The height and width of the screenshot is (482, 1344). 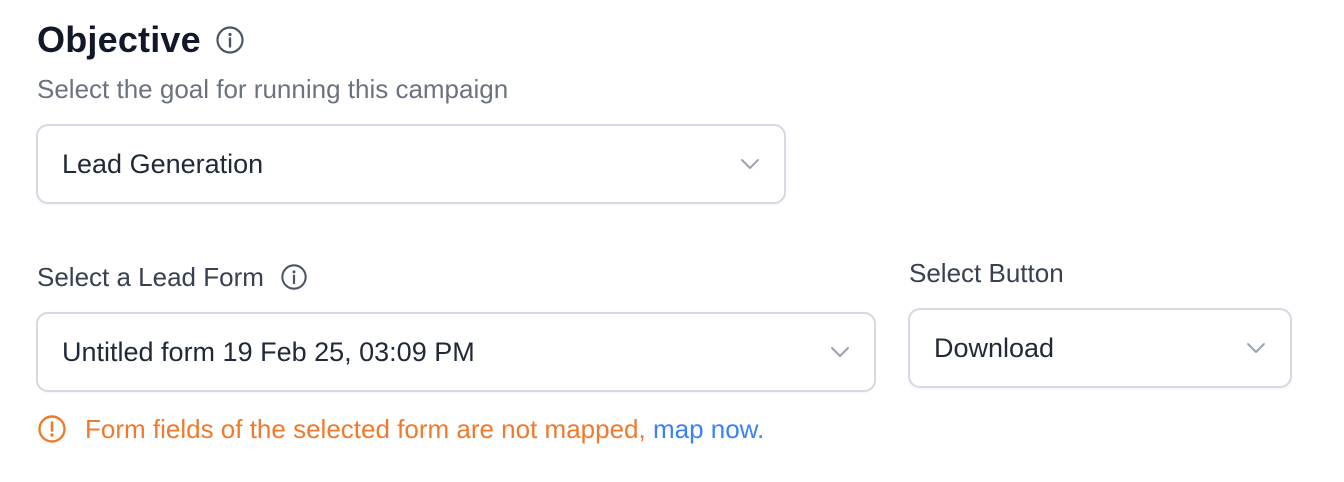 I want to click on button-label: Select Button, so click(x=986, y=273).